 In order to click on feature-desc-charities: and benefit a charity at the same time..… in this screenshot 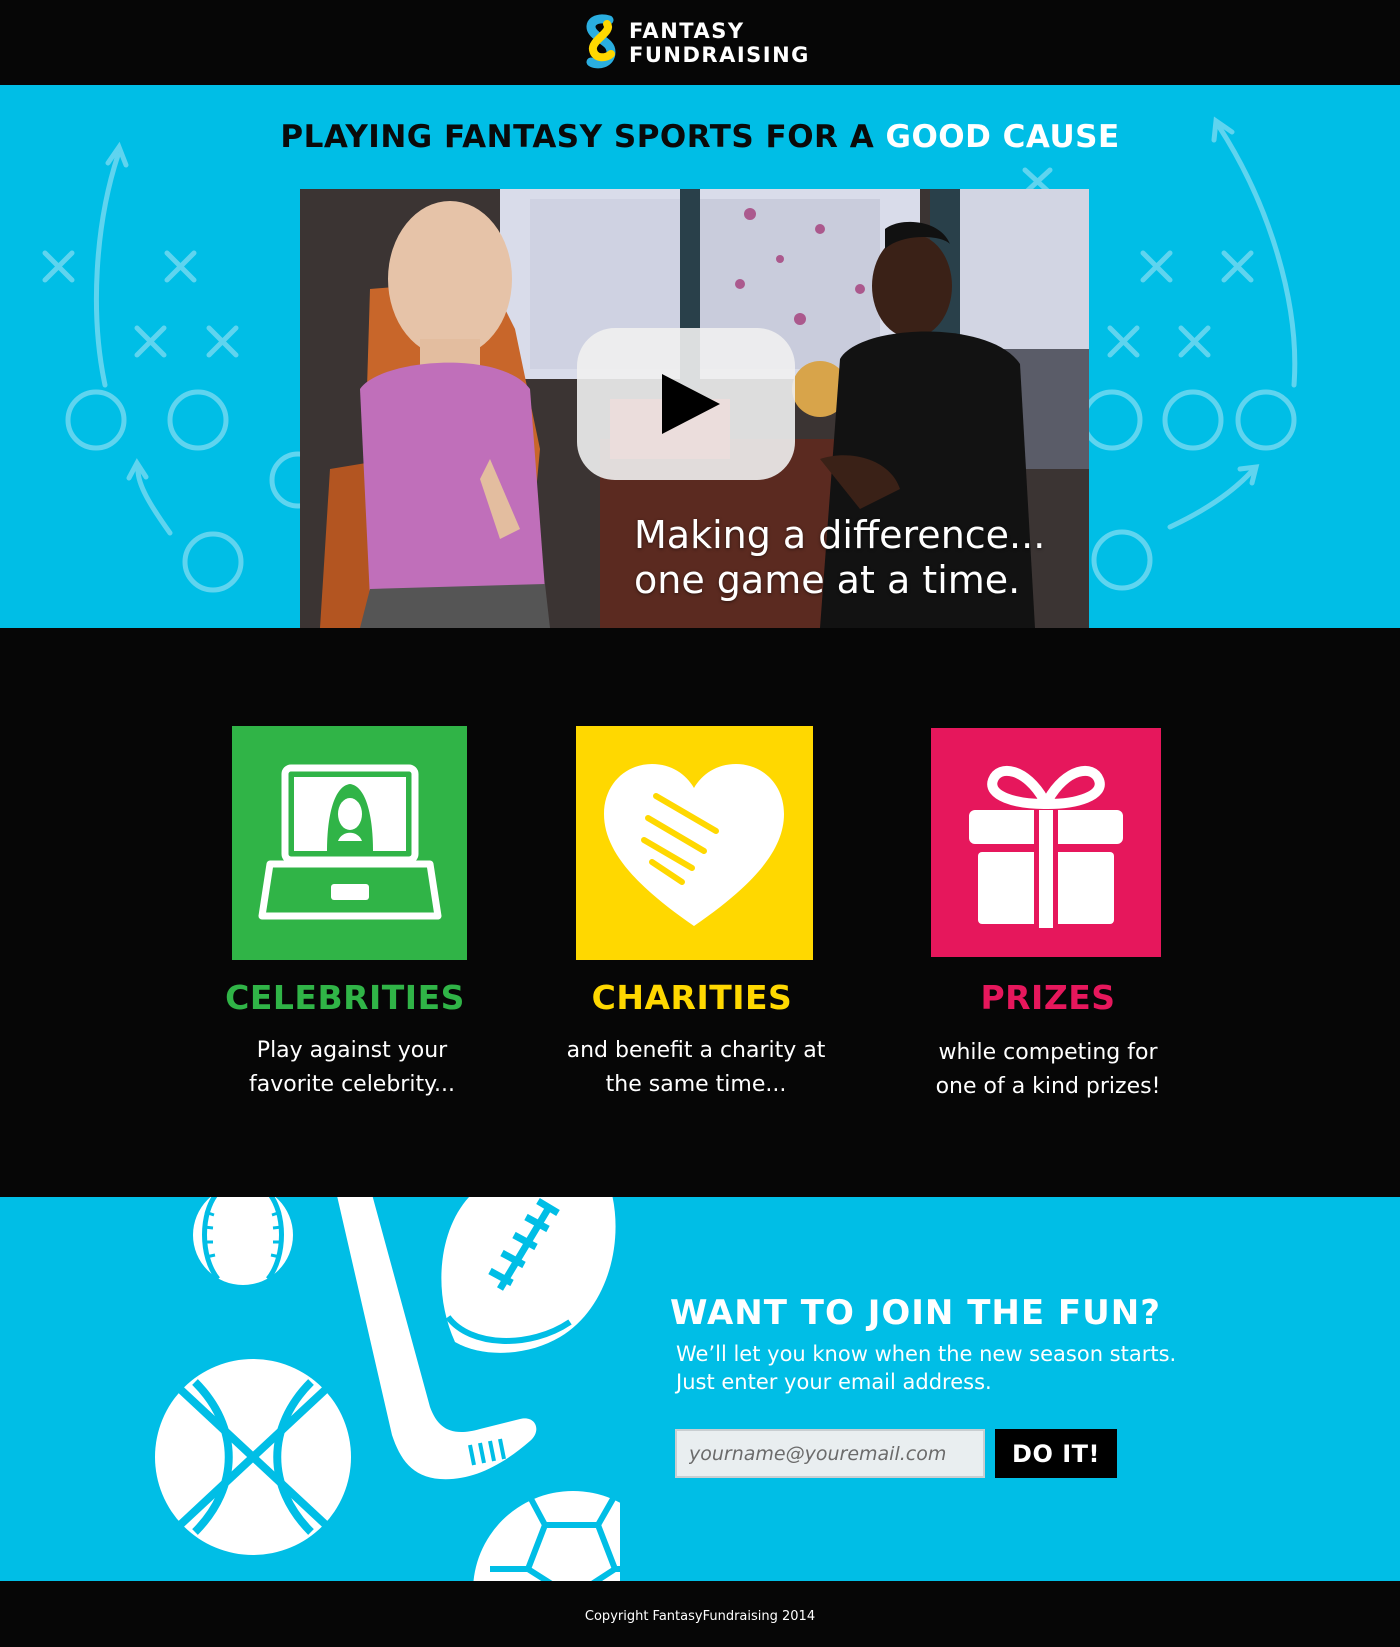, I will do `click(696, 1068)`.